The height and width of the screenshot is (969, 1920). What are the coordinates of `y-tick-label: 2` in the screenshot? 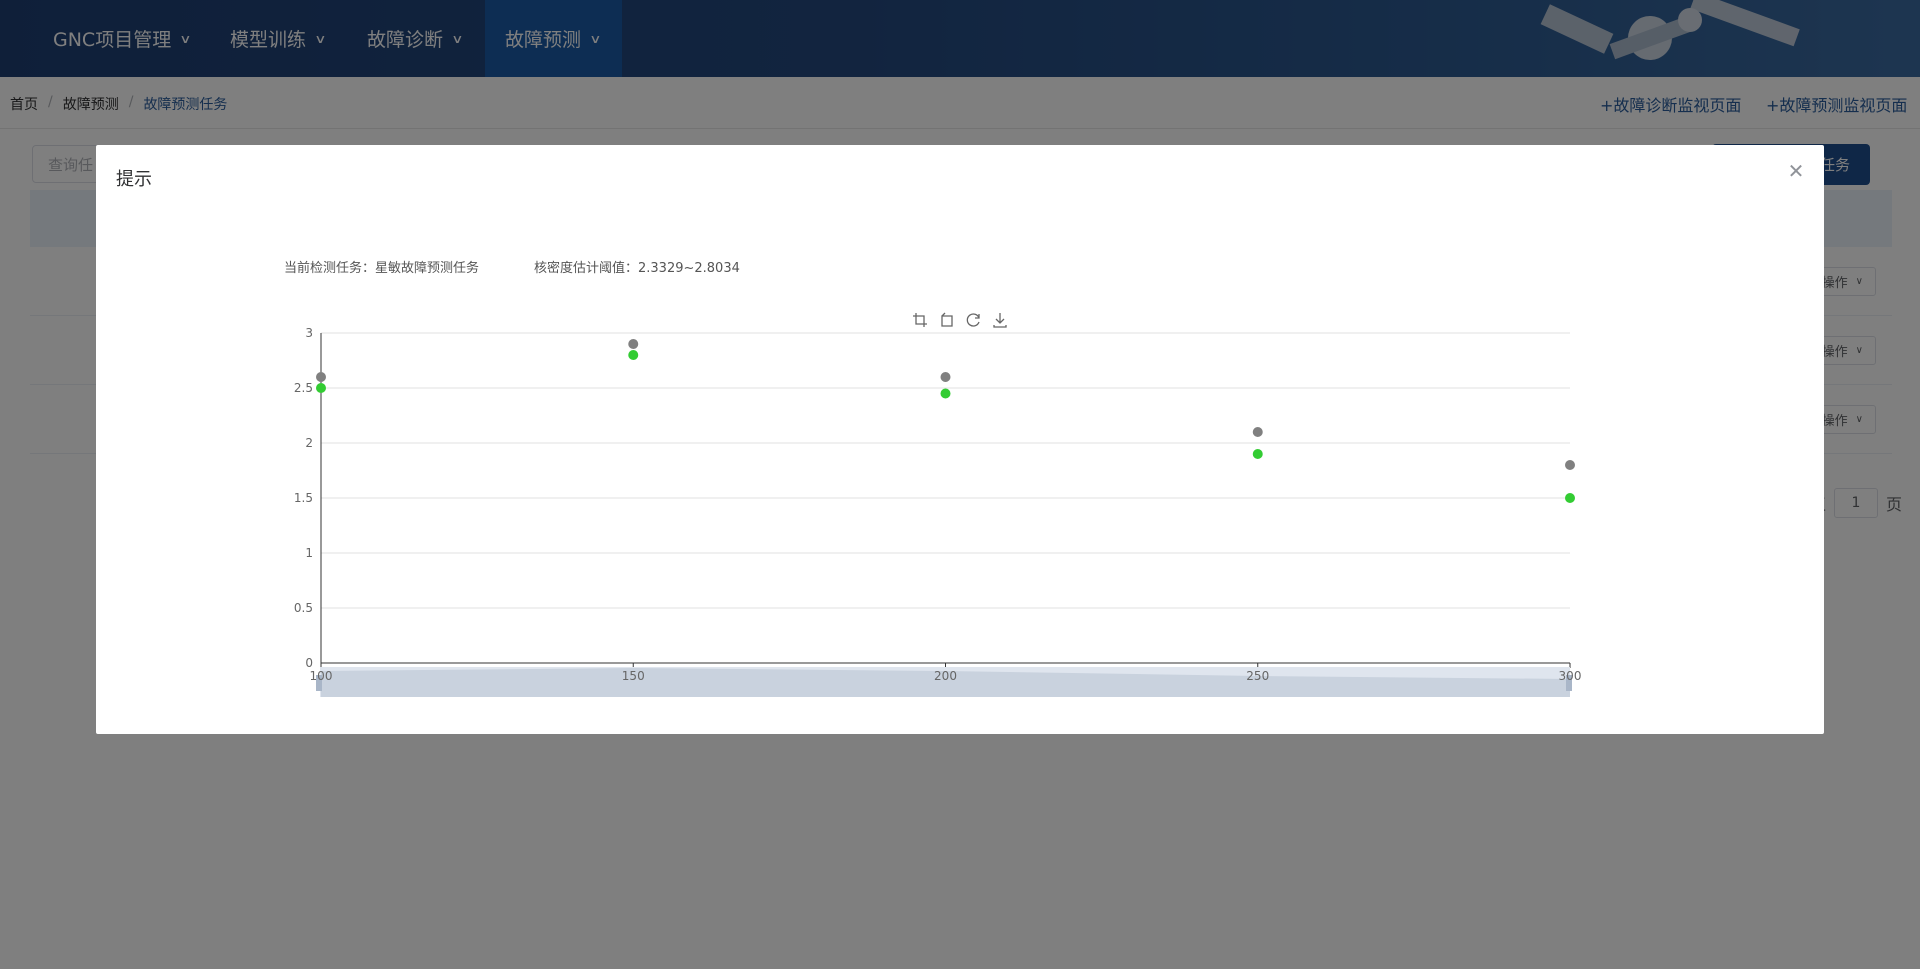 It's located at (309, 443).